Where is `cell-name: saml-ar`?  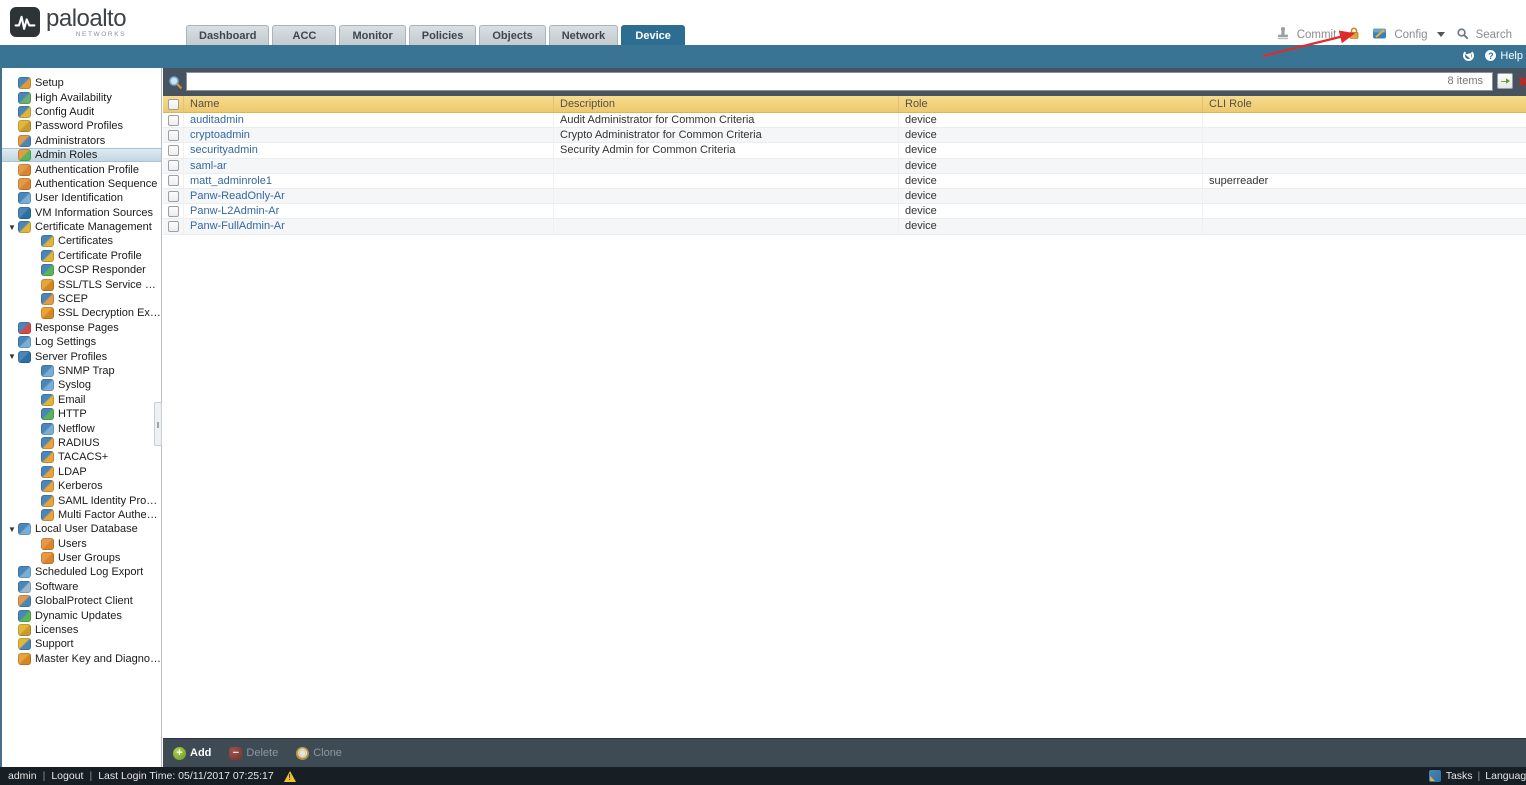
cell-name: saml-ar is located at coordinates (368, 165).